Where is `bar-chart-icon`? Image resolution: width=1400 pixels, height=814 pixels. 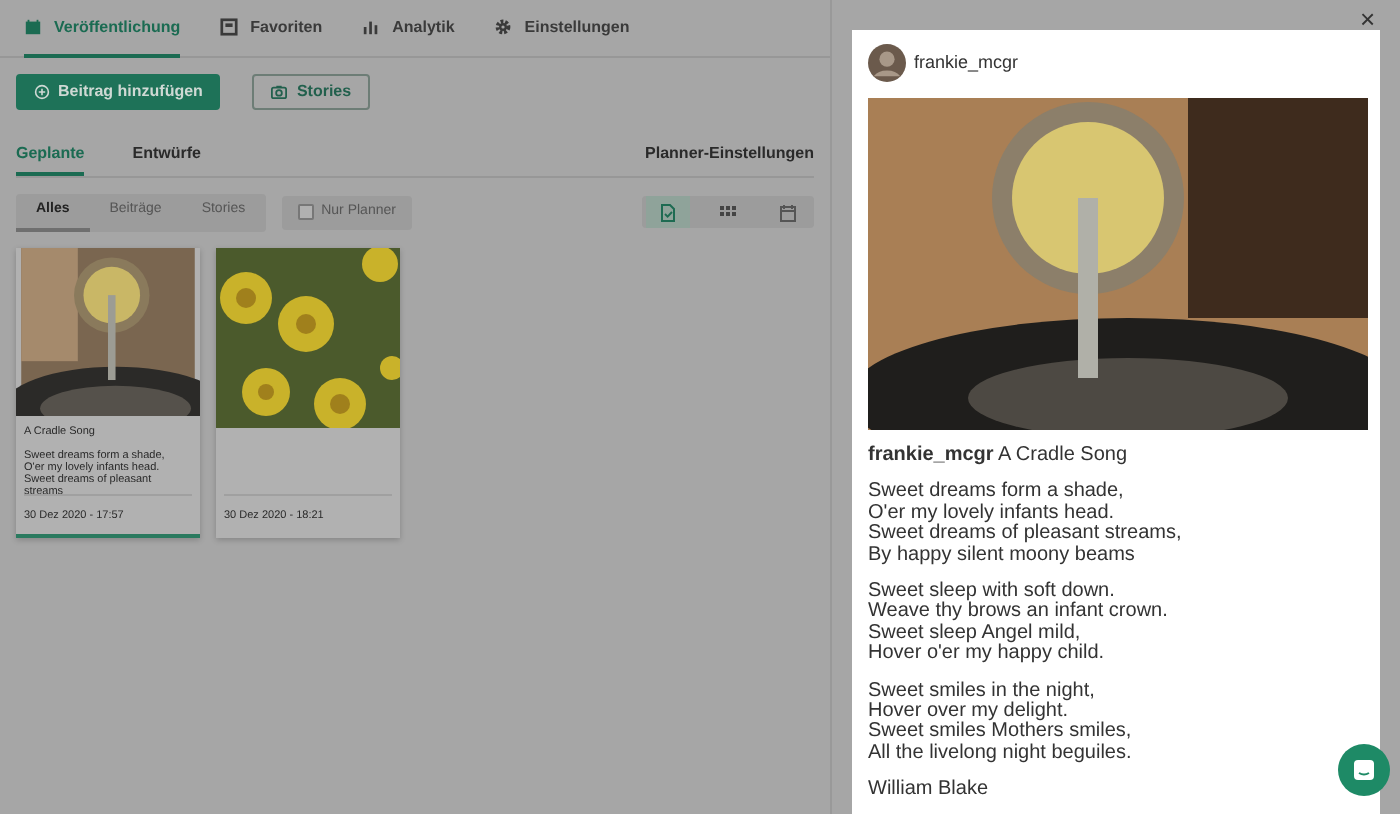 bar-chart-icon is located at coordinates (371, 27).